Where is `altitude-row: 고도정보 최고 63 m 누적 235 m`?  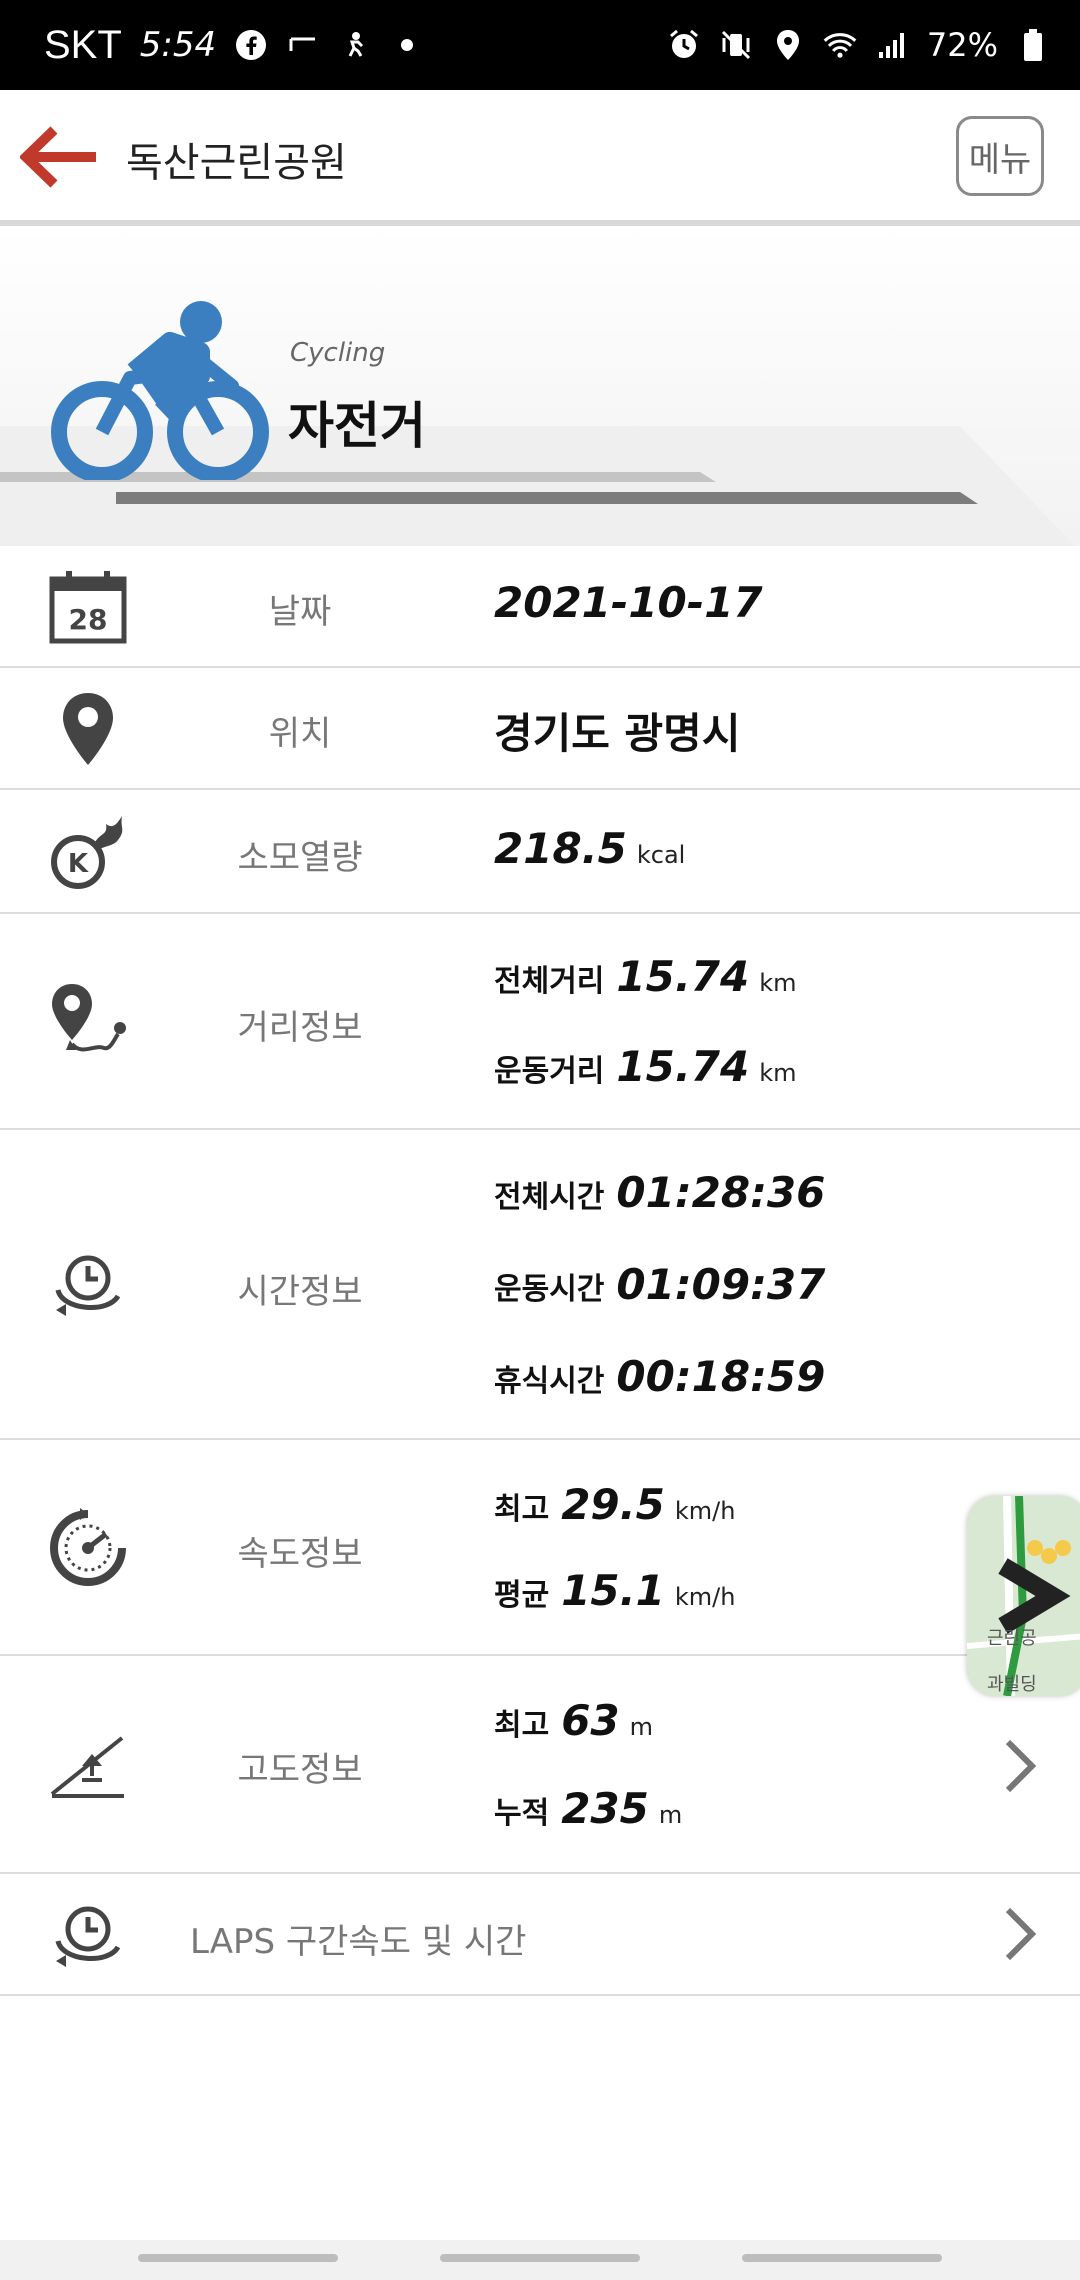
altitude-row: 고도정보 최고 63 m 누적 235 m is located at coordinates (540, 1765).